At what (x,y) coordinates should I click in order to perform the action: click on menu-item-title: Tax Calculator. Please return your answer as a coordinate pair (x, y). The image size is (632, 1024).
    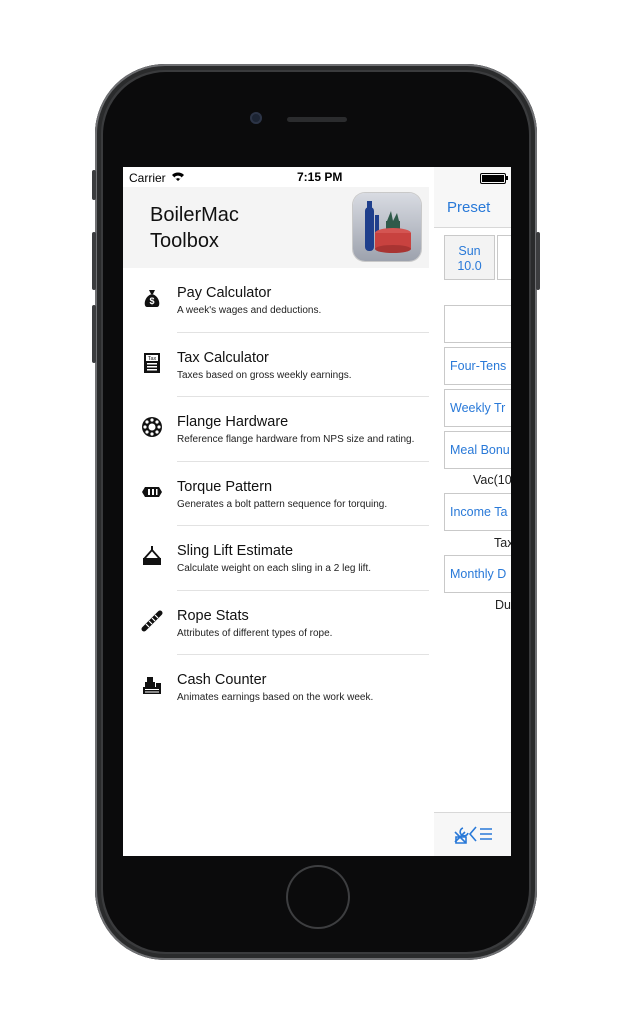
    Looking at the image, I should click on (223, 357).